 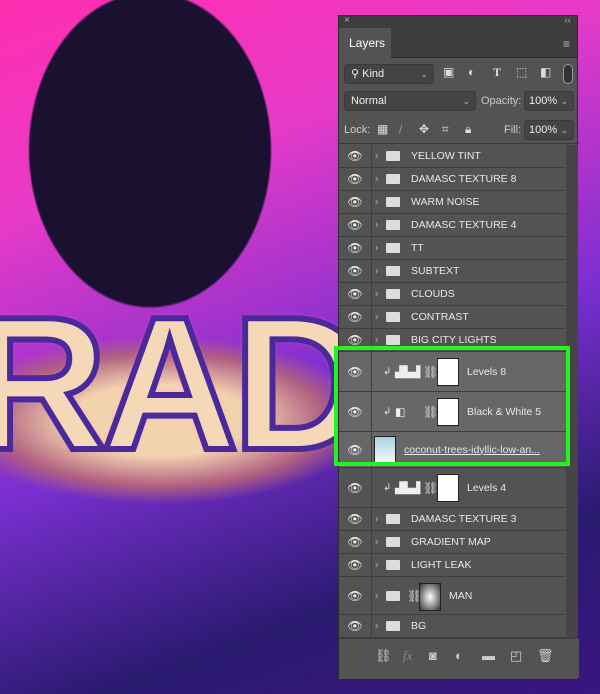 What do you see at coordinates (461, 595) in the screenshot?
I see `layer-name: MAN` at bounding box center [461, 595].